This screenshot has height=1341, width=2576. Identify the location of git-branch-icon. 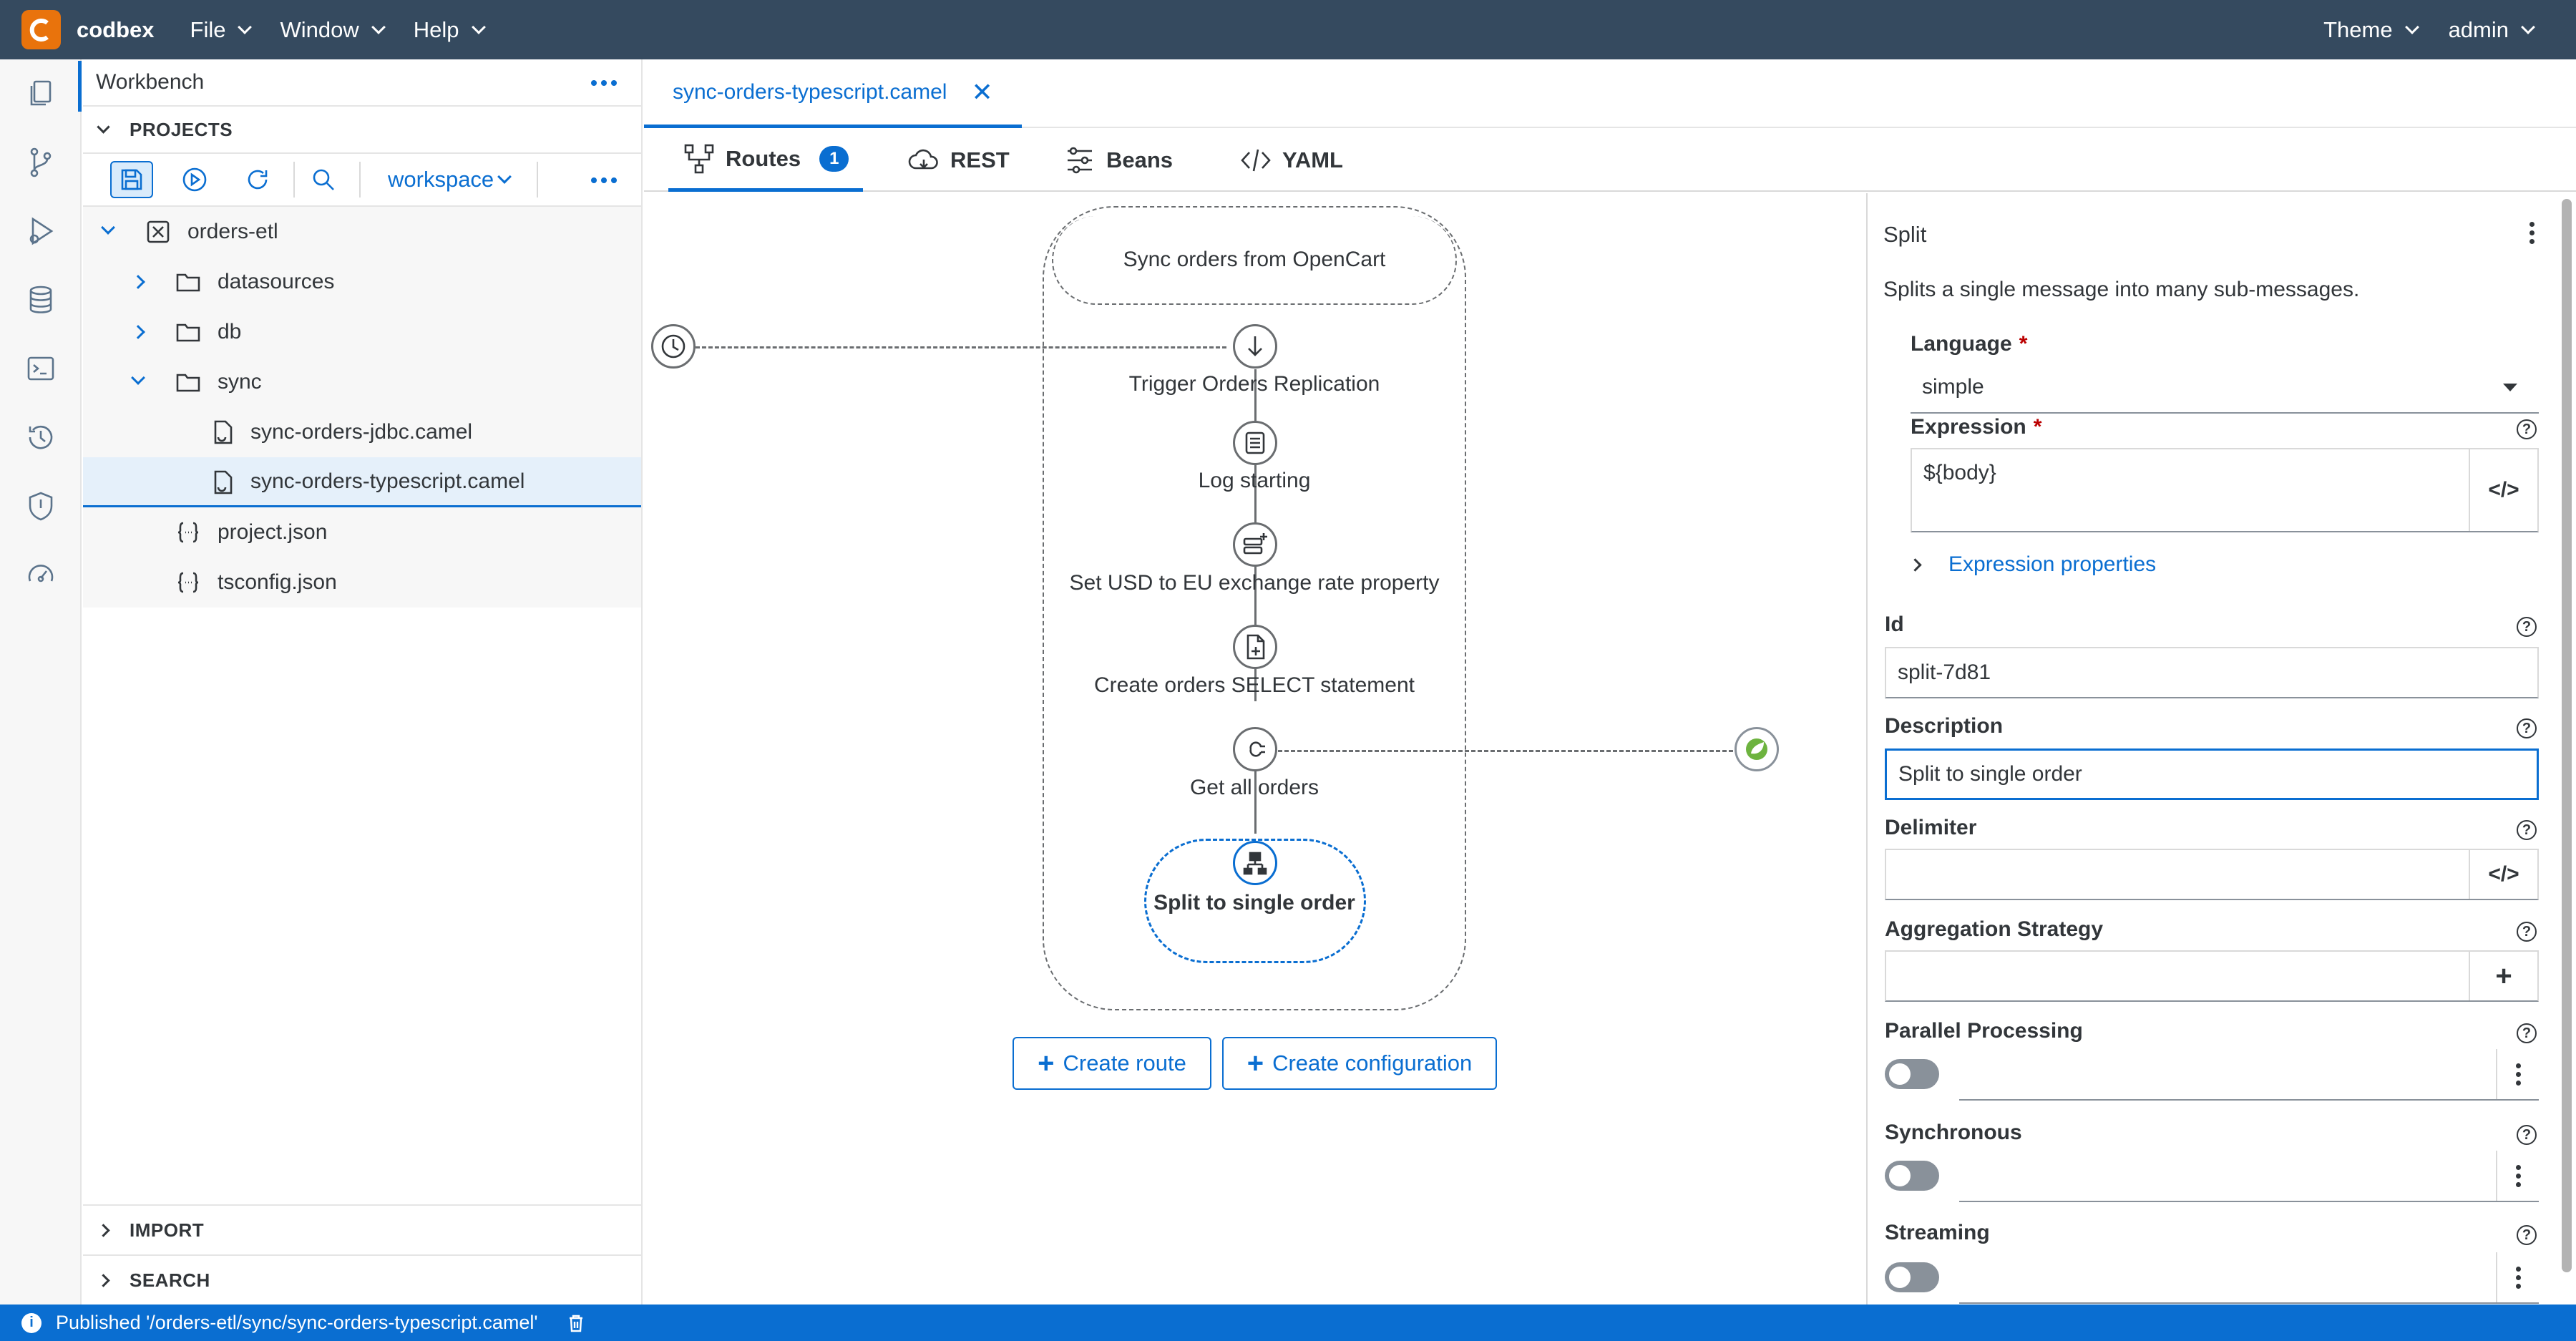
(40, 162).